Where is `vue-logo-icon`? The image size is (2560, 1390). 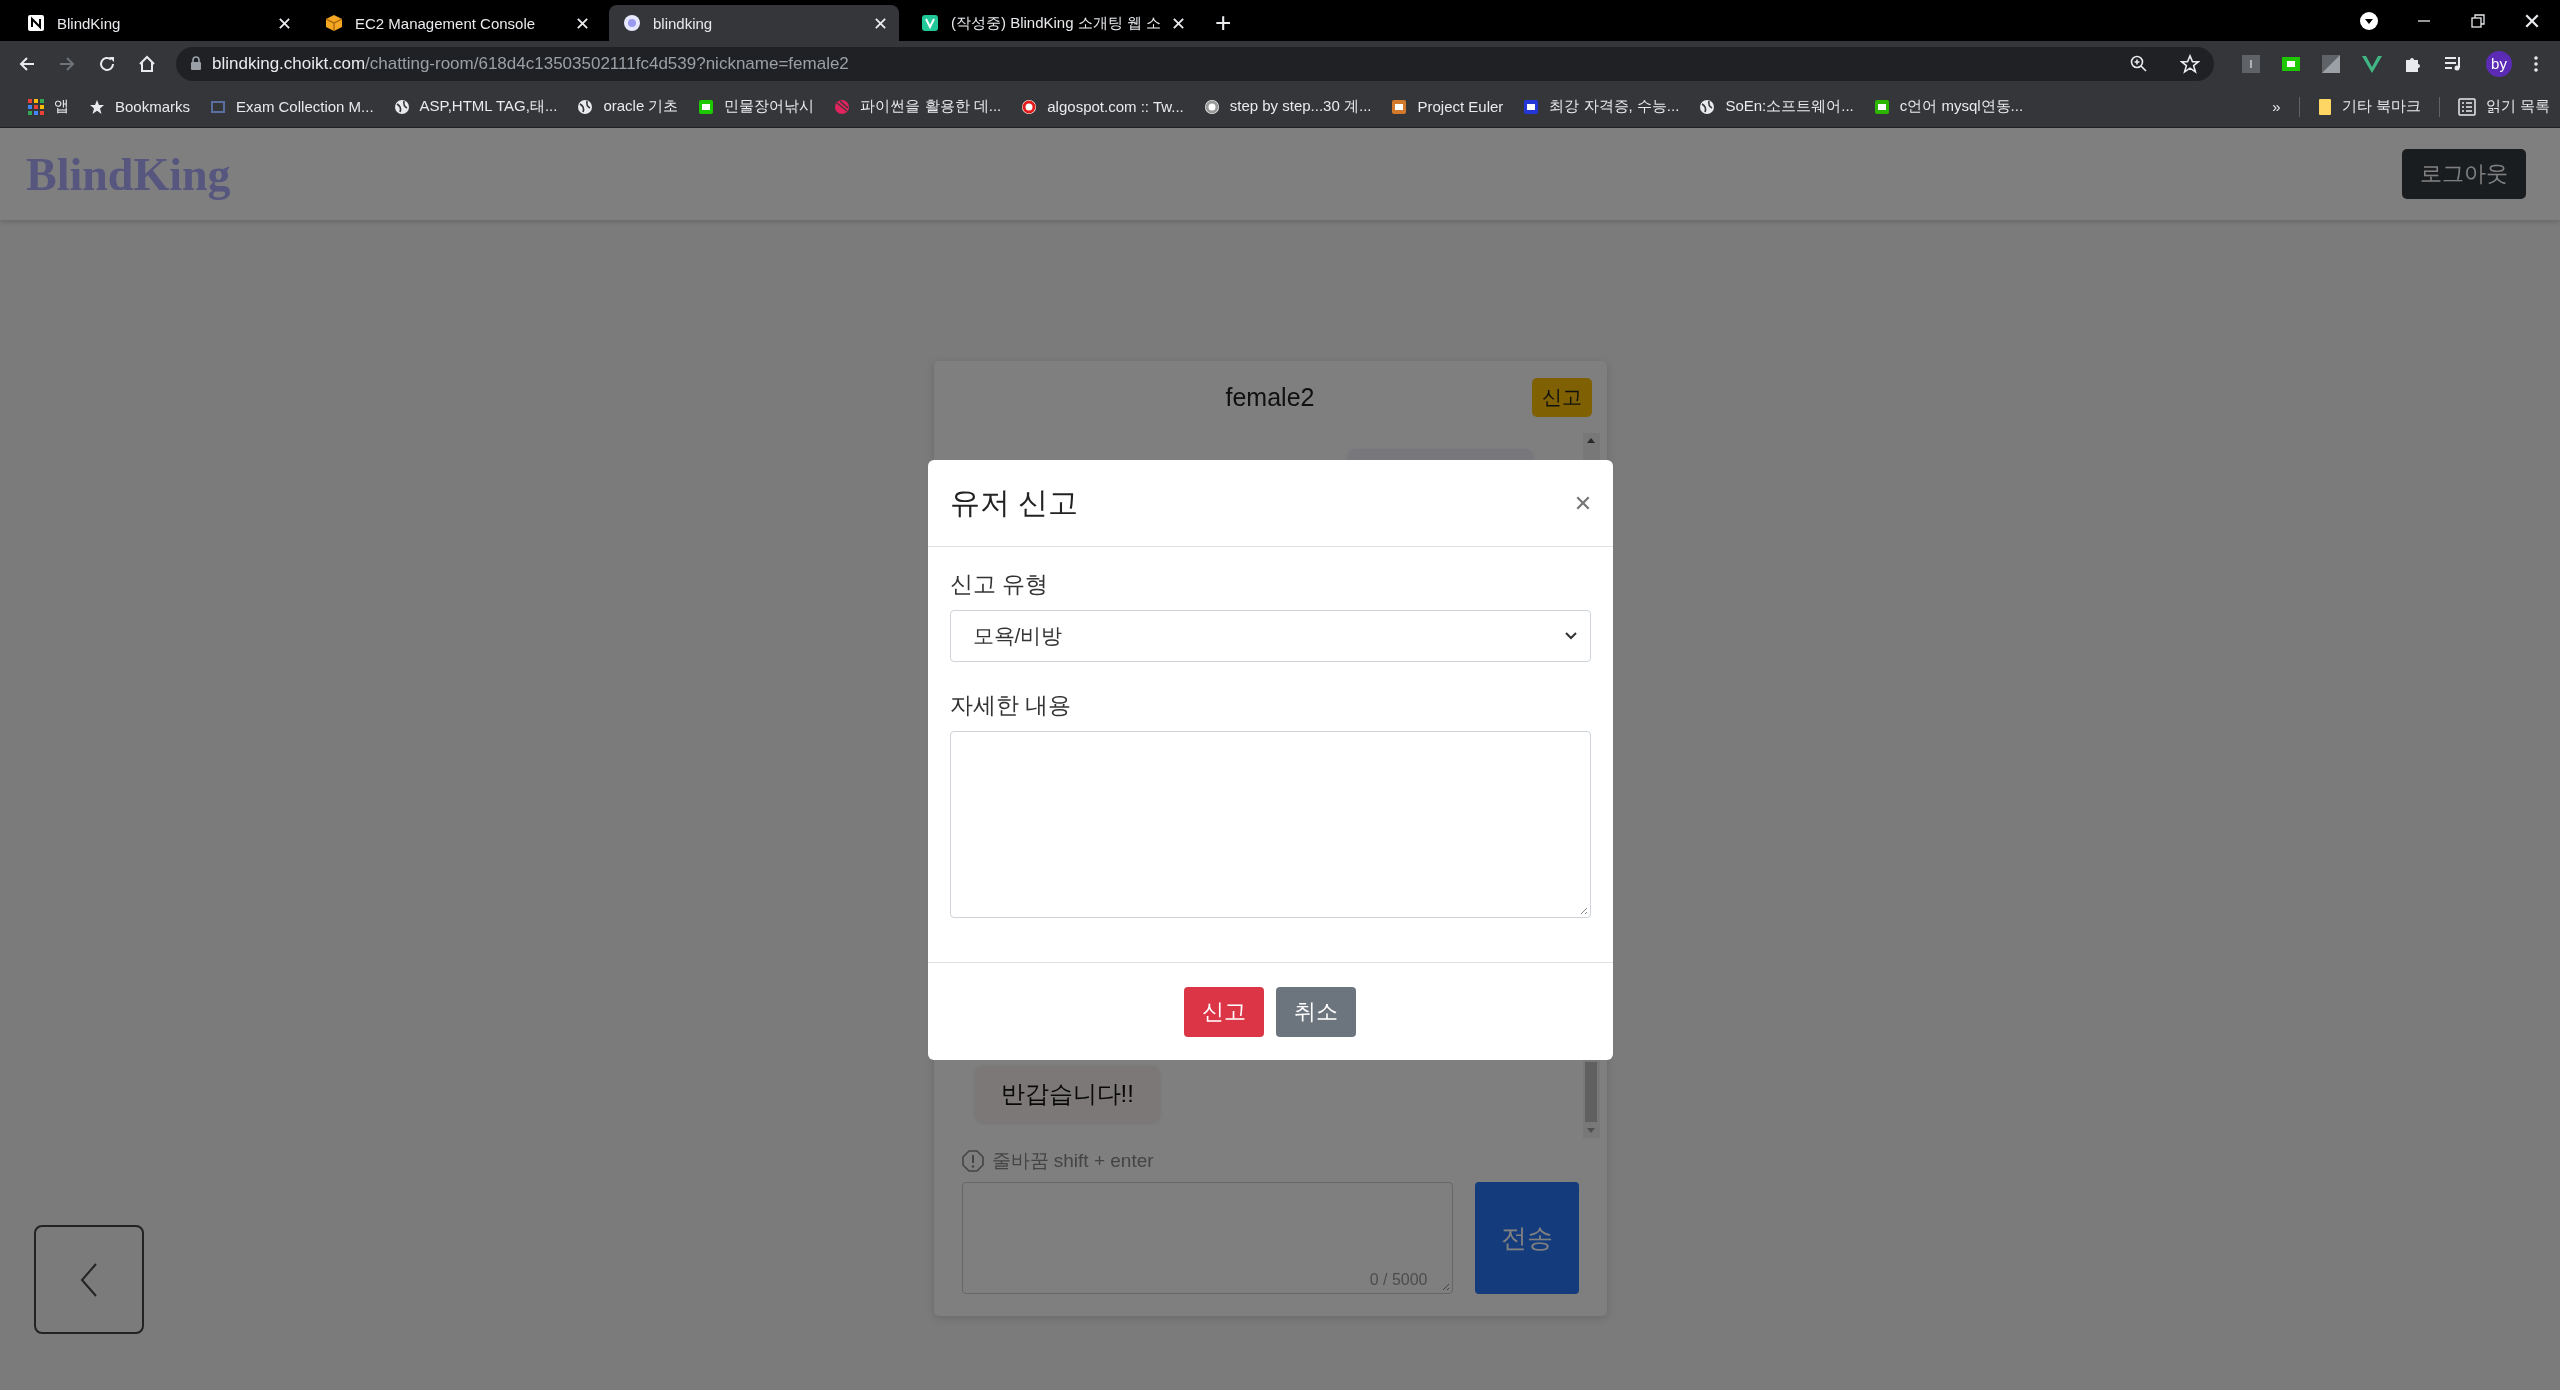 vue-logo-icon is located at coordinates (2372, 63).